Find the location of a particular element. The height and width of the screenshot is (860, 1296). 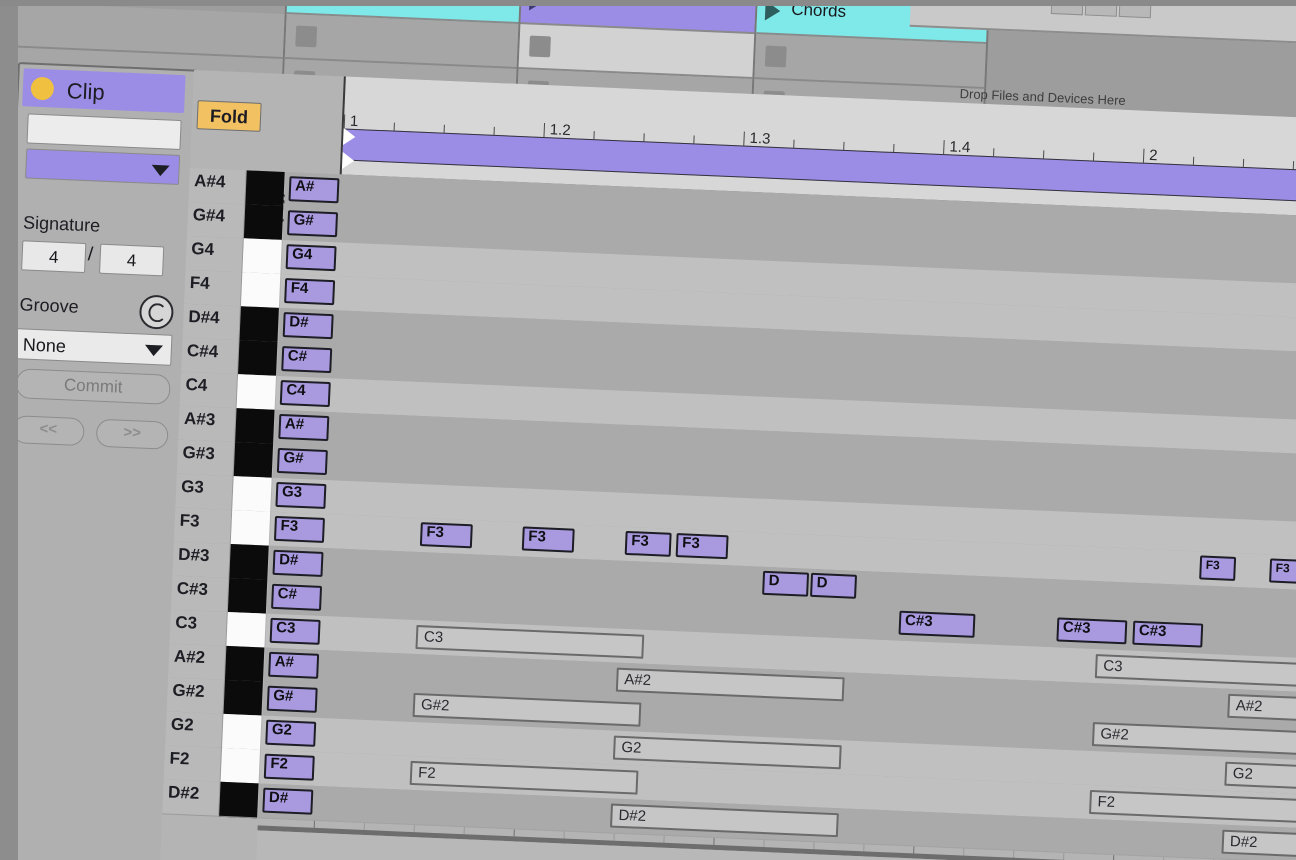

key-preview-note: C3 is located at coordinates (295, 631).